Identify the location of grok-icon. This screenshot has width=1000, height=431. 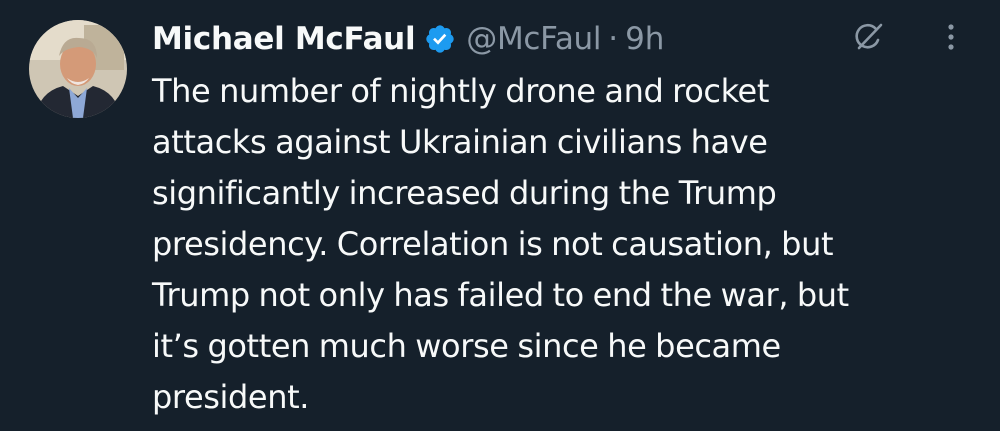
(869, 39).